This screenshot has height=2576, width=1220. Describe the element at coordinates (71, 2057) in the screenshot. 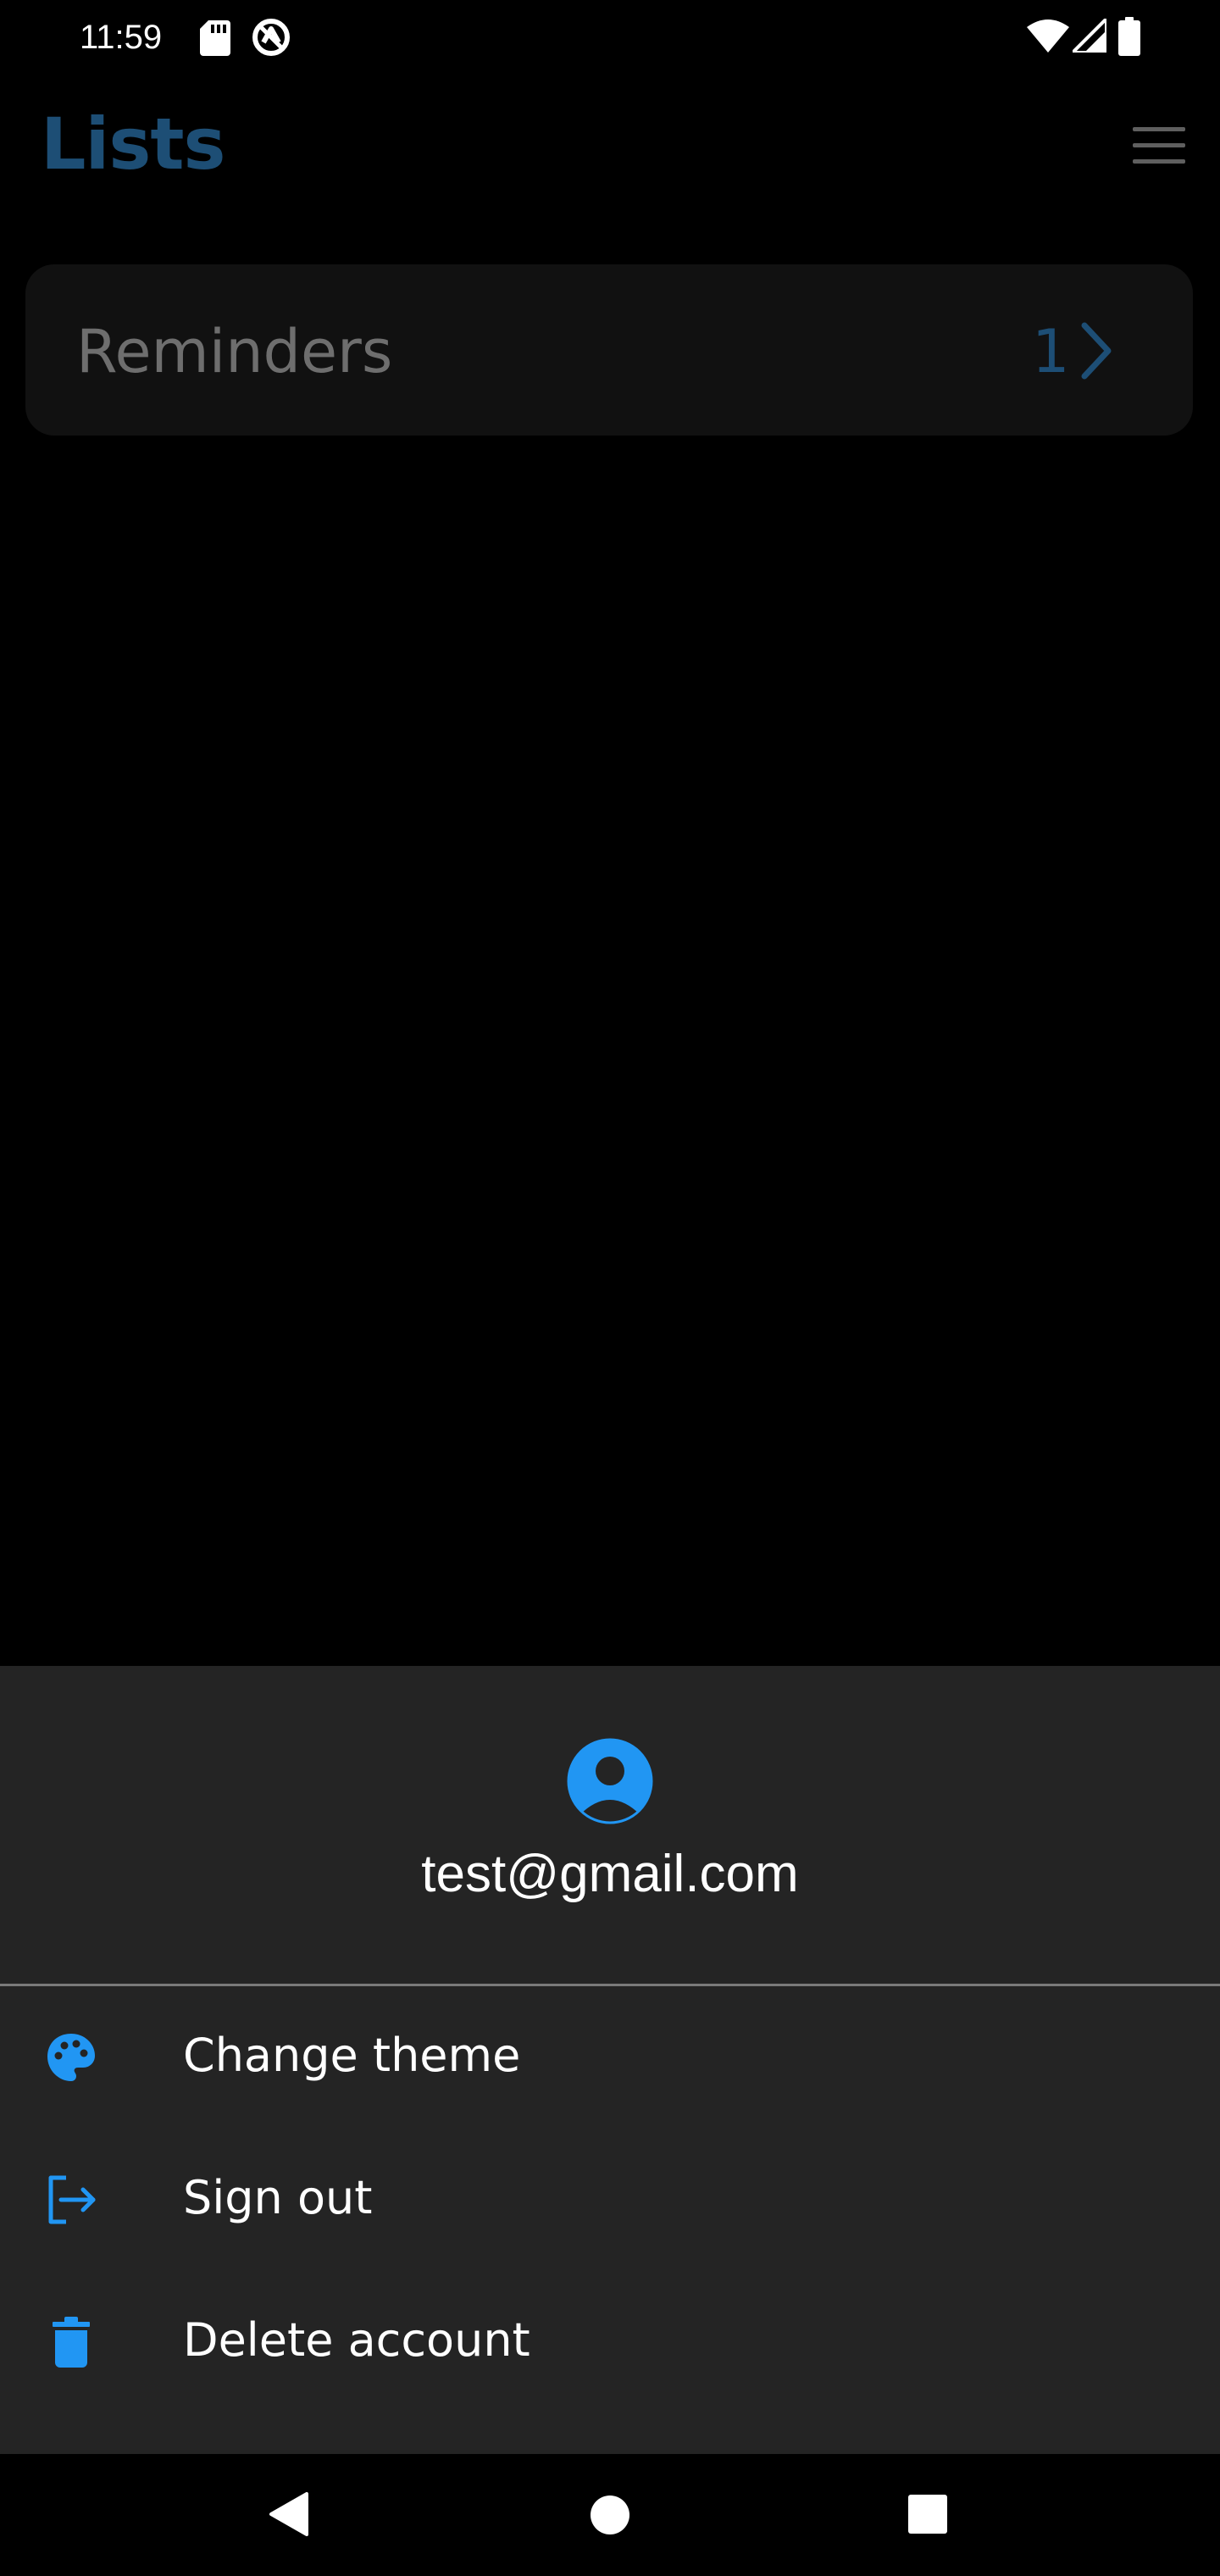

I see `palette-icon` at that location.